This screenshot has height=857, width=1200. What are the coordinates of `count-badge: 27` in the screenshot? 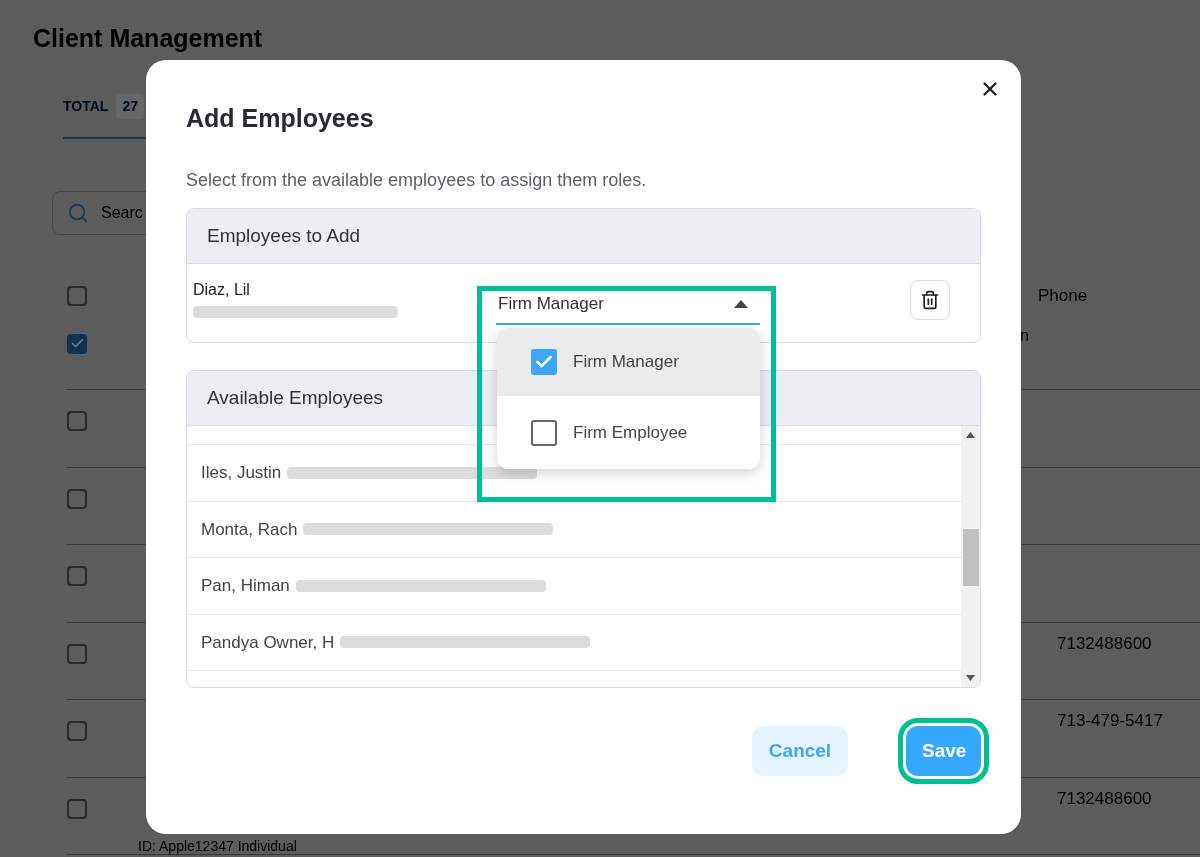 It's located at (130, 106).